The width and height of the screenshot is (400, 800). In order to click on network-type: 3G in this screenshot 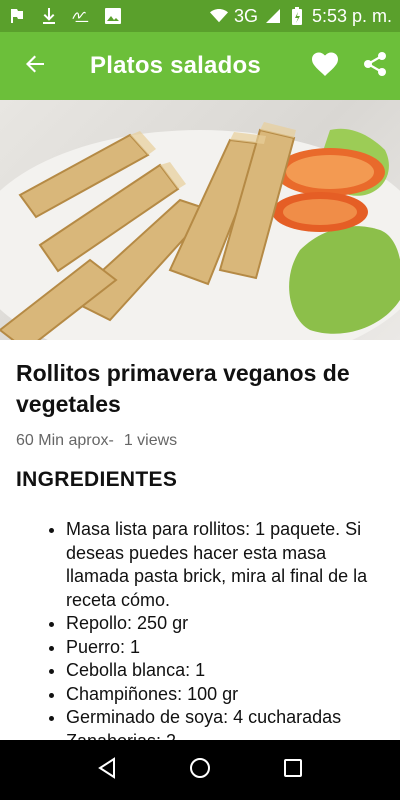, I will do `click(245, 15)`.